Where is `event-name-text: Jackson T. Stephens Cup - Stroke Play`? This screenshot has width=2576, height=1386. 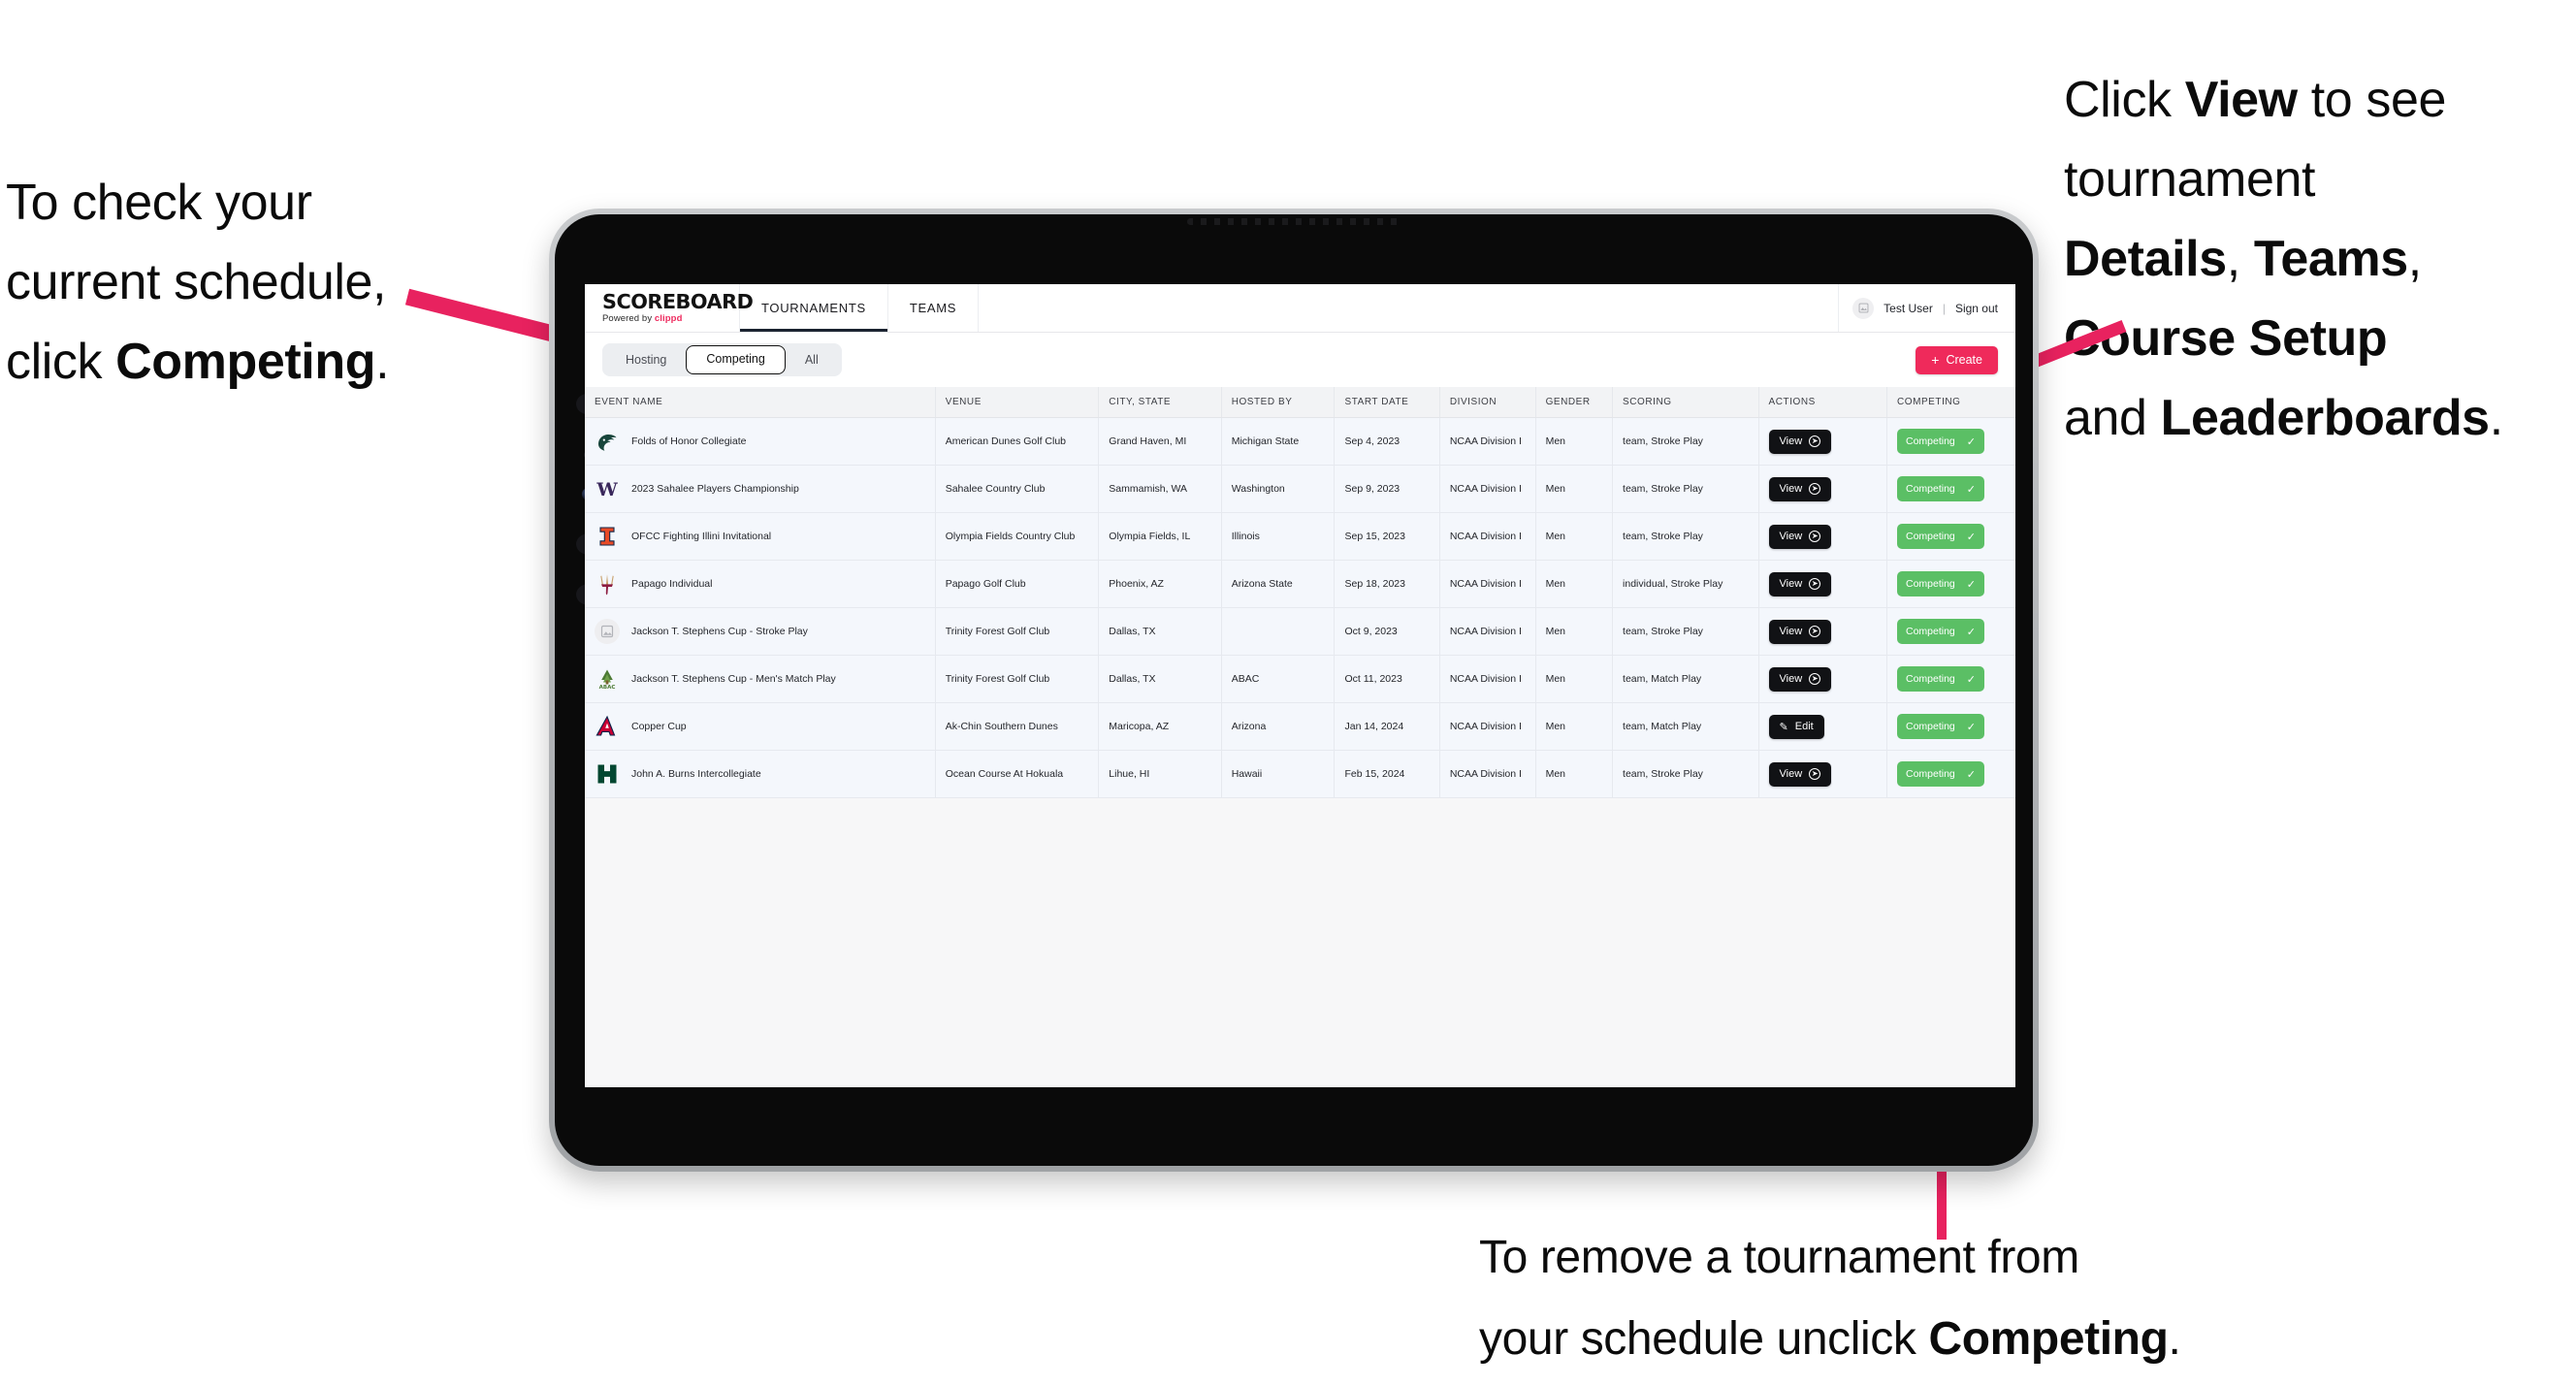 event-name-text: Jackson T. Stephens Cup - Stroke Play is located at coordinates (719, 631).